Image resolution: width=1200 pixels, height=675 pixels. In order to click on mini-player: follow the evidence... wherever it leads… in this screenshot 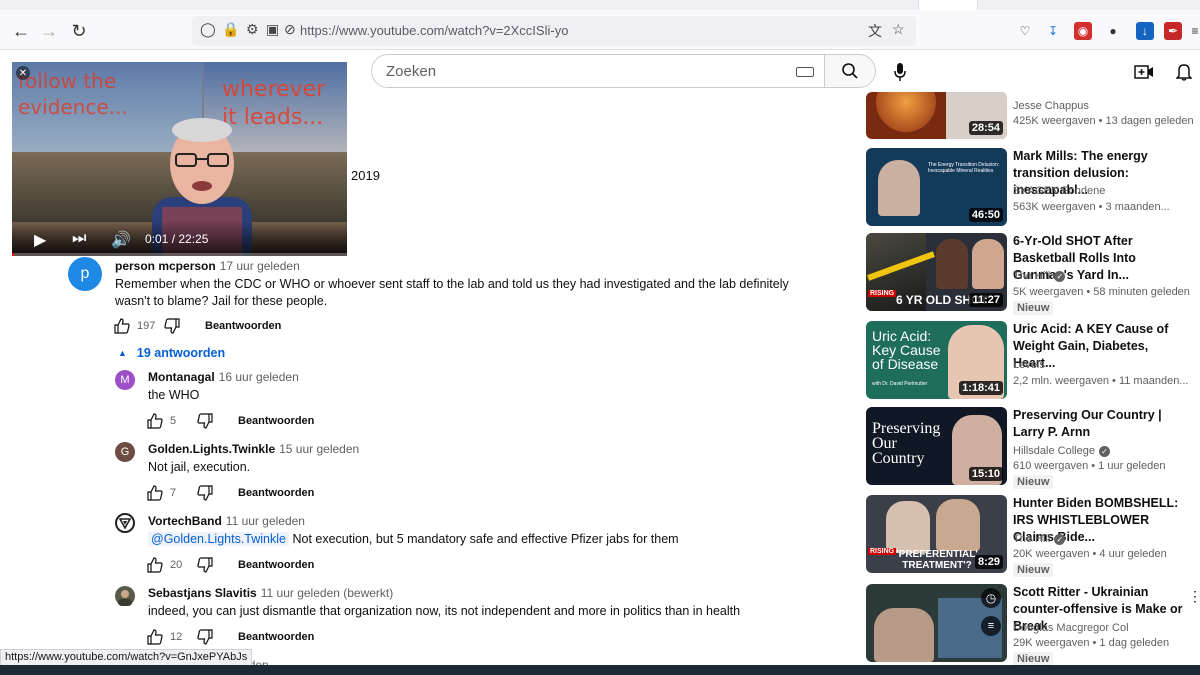, I will do `click(179, 159)`.